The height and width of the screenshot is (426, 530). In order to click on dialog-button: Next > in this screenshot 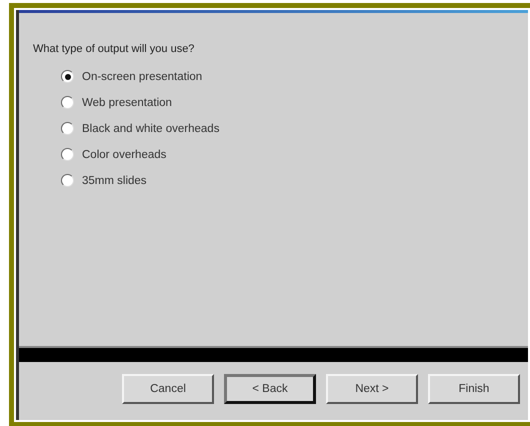, I will do `click(372, 389)`.